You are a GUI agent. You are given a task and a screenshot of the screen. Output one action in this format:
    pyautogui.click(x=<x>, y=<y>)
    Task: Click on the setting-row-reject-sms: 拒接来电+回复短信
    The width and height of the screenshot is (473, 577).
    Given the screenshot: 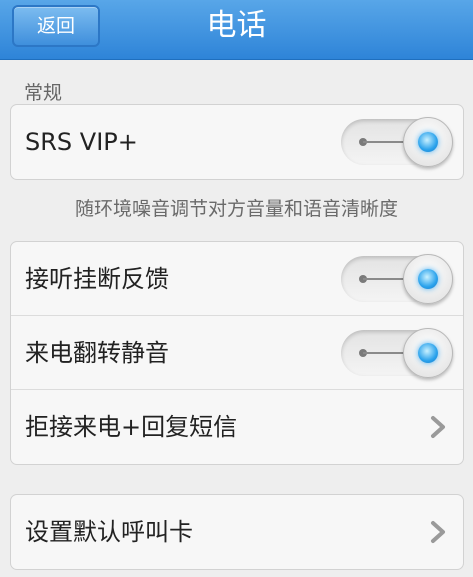 What is the action you would take?
    pyautogui.click(x=237, y=427)
    